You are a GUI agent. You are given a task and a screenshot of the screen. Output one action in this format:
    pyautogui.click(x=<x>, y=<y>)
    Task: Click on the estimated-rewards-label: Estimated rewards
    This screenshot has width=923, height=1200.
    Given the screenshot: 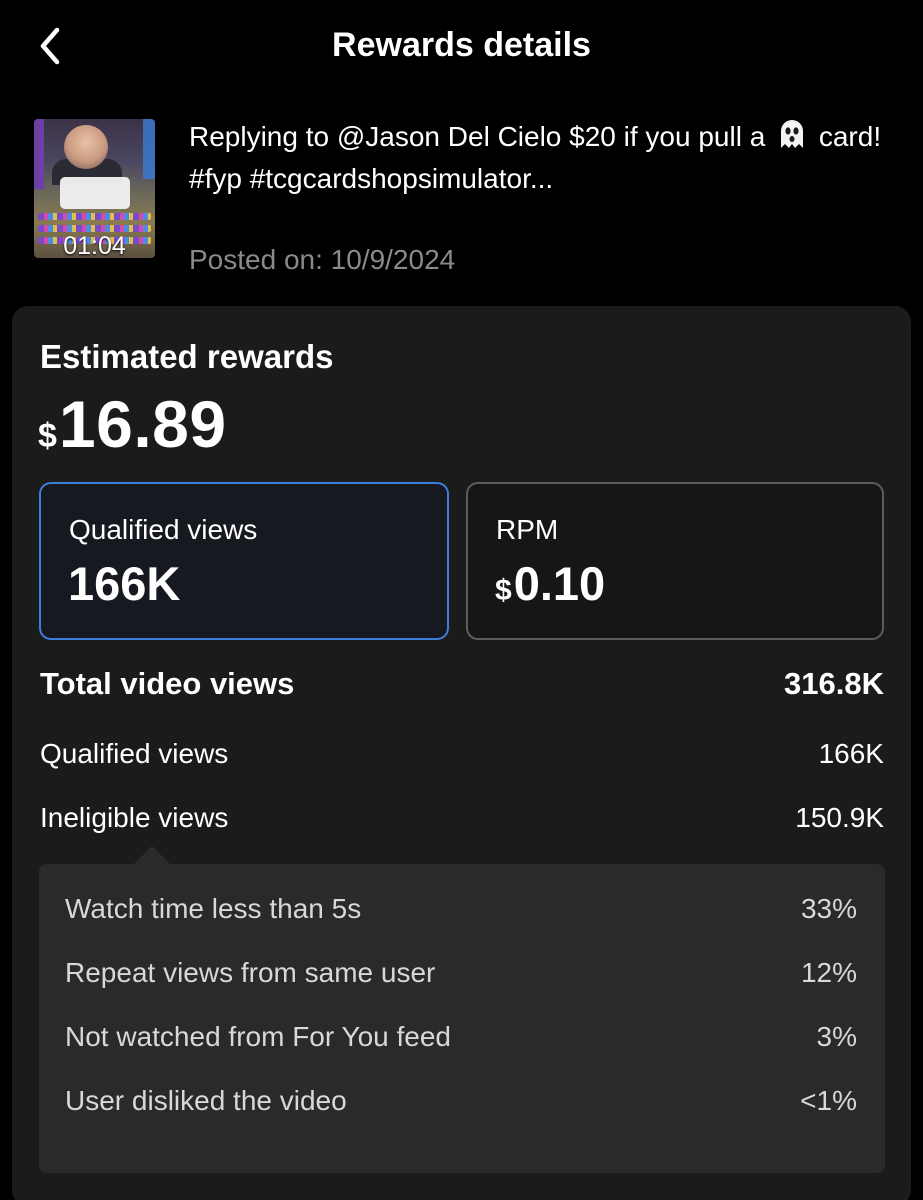 What is the action you would take?
    pyautogui.click(x=187, y=356)
    